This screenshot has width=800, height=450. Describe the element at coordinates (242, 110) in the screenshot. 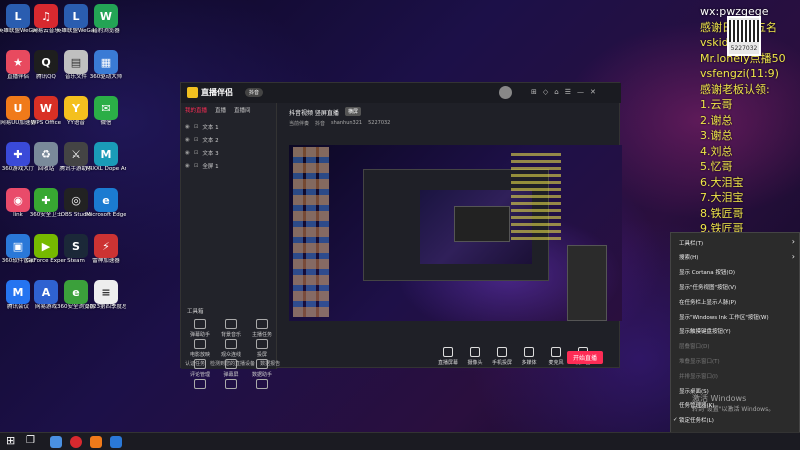

I see `tab-2: 直播间` at that location.